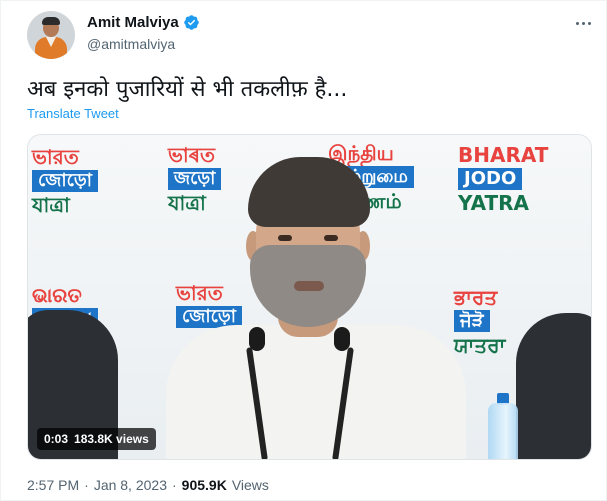 The width and height of the screenshot is (607, 501). What do you see at coordinates (480, 321) in the screenshot?
I see `banner-logo: ਭਾਰਤ ਜੋੜੋ ਯਾਤਰਾ` at bounding box center [480, 321].